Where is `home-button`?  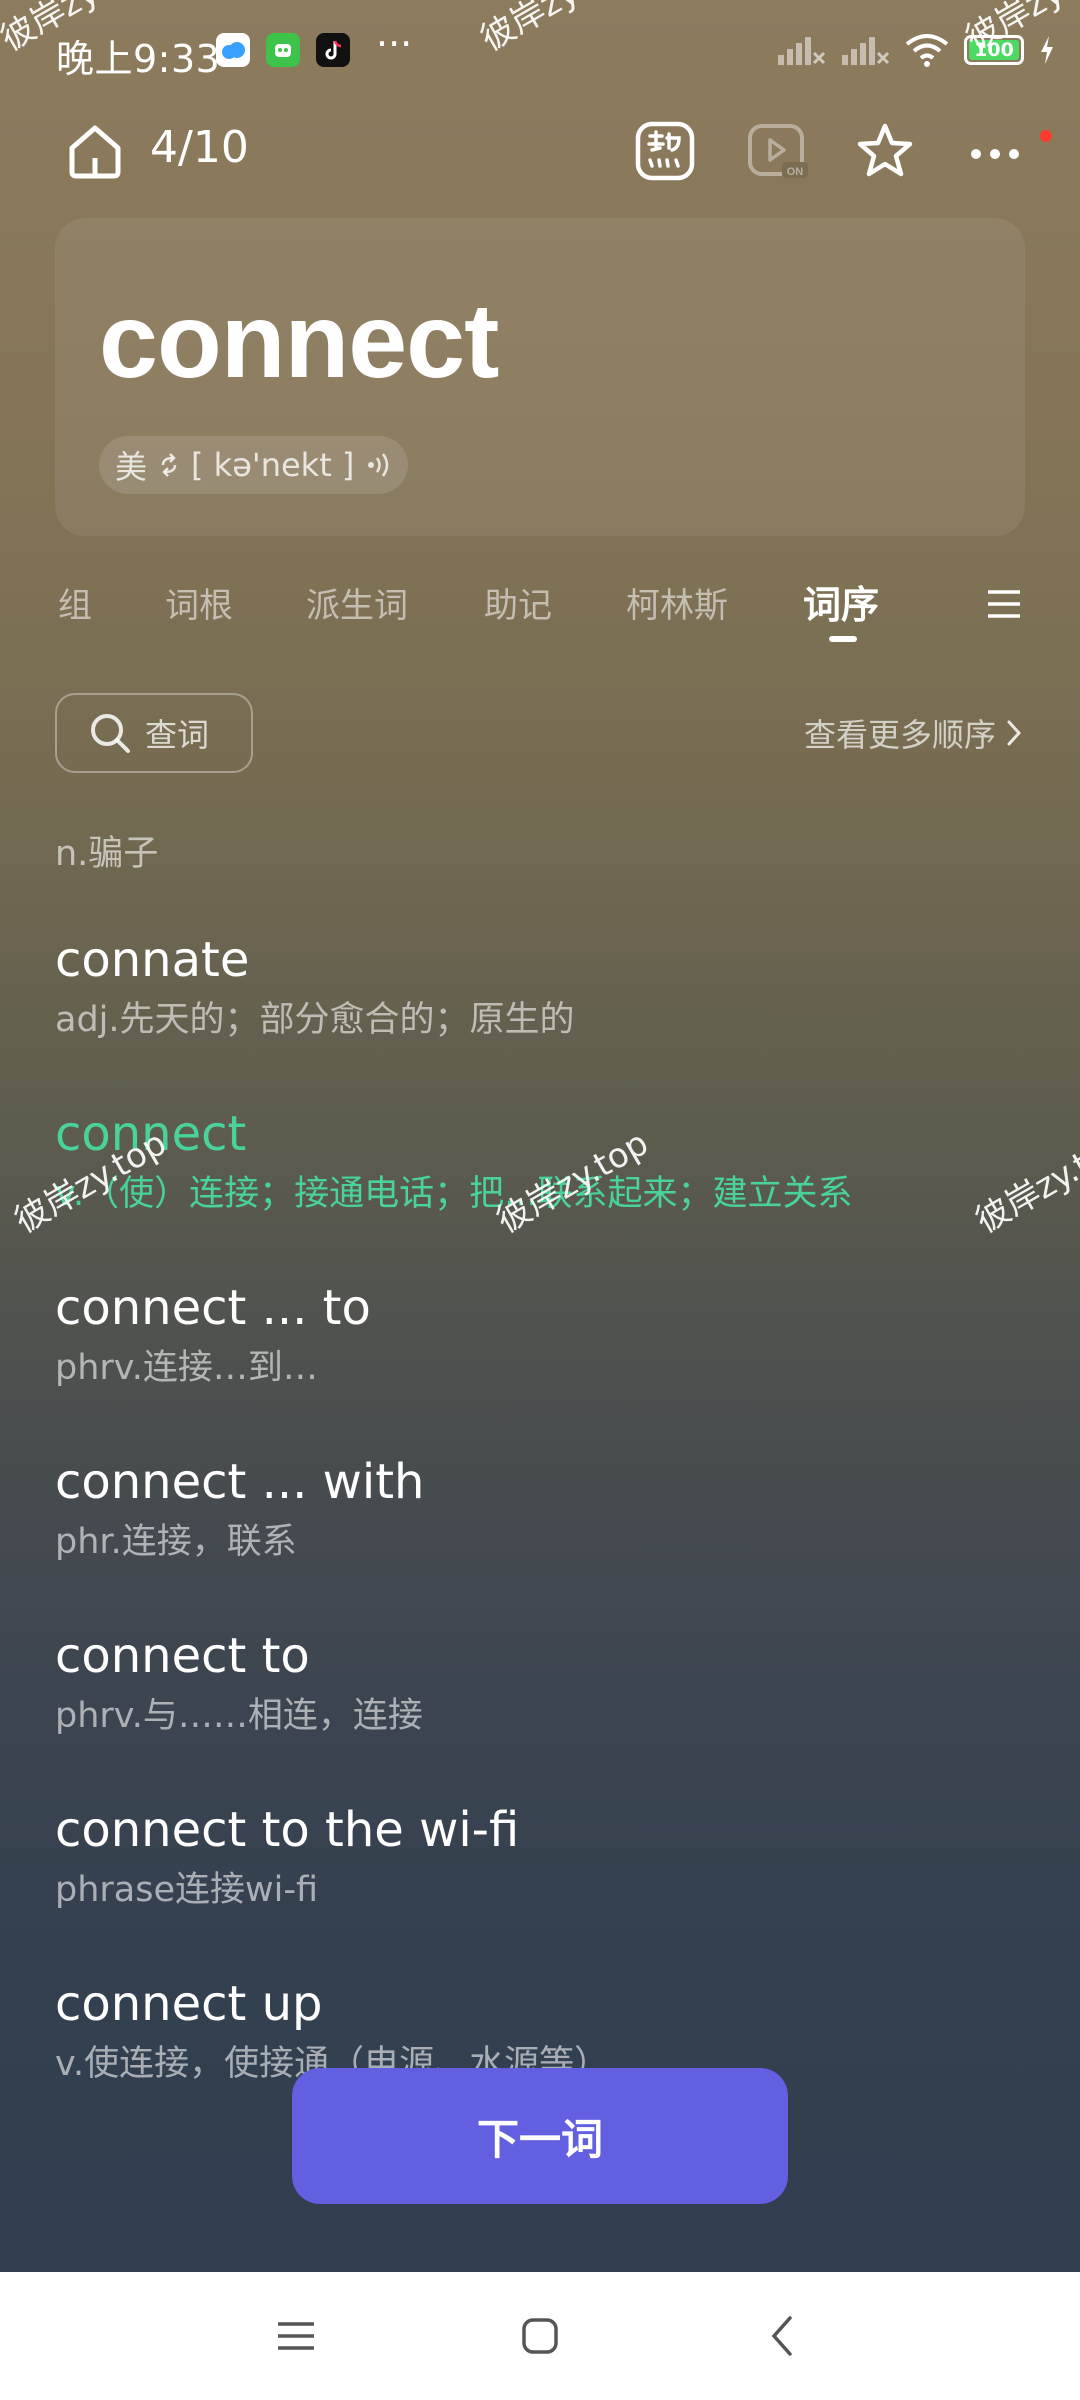 home-button is located at coordinates (95, 151).